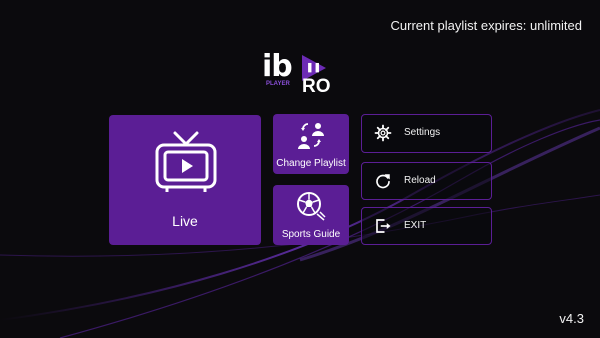 The width and height of the screenshot is (600, 338). What do you see at coordinates (383, 133) in the screenshot?
I see `gear-icon` at bounding box center [383, 133].